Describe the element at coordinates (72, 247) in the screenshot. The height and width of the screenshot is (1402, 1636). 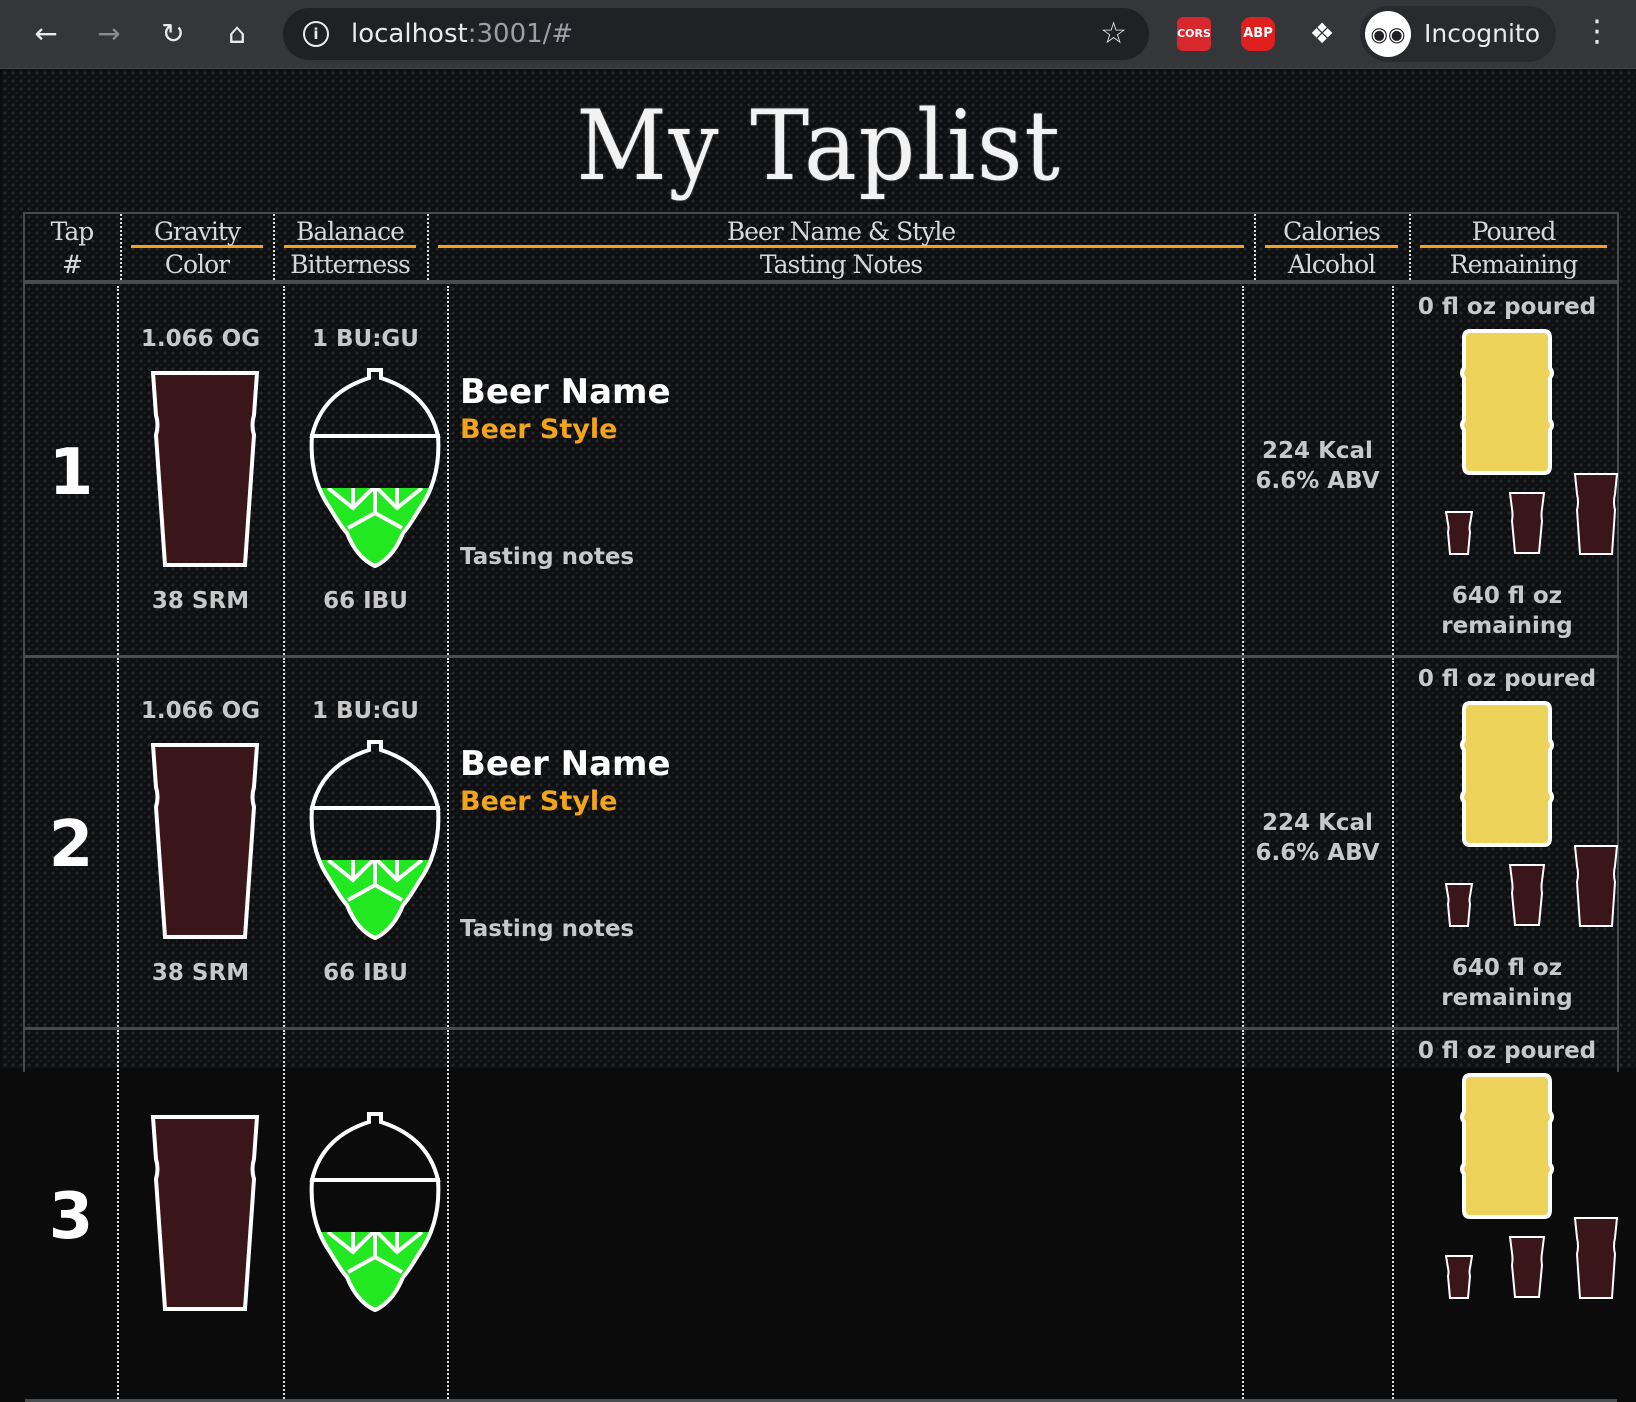
I see `header-tap: Tap #` at that location.